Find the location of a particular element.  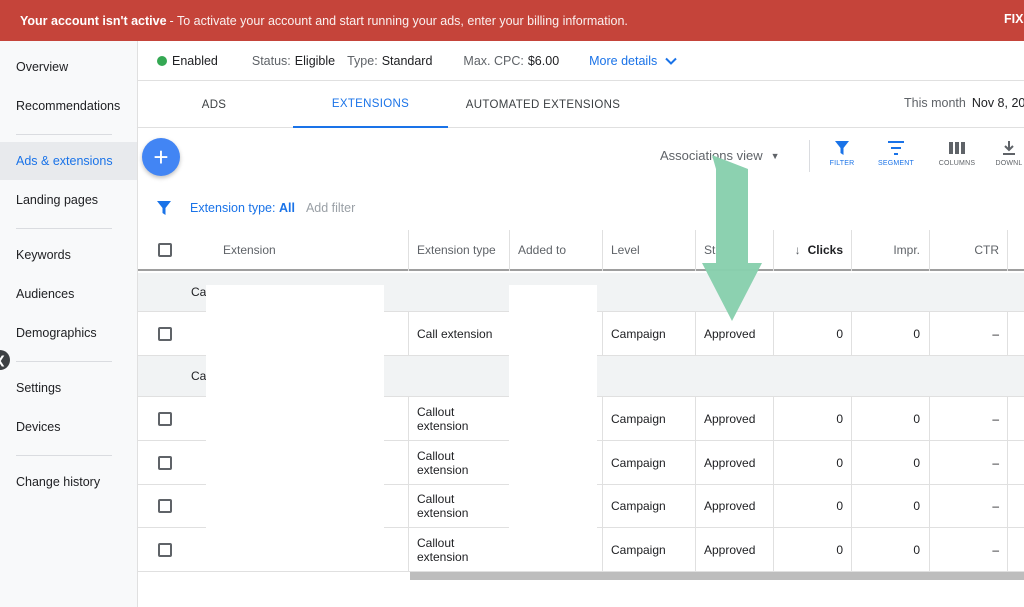

chevron-left-icon: ❮ is located at coordinates (5, 360).